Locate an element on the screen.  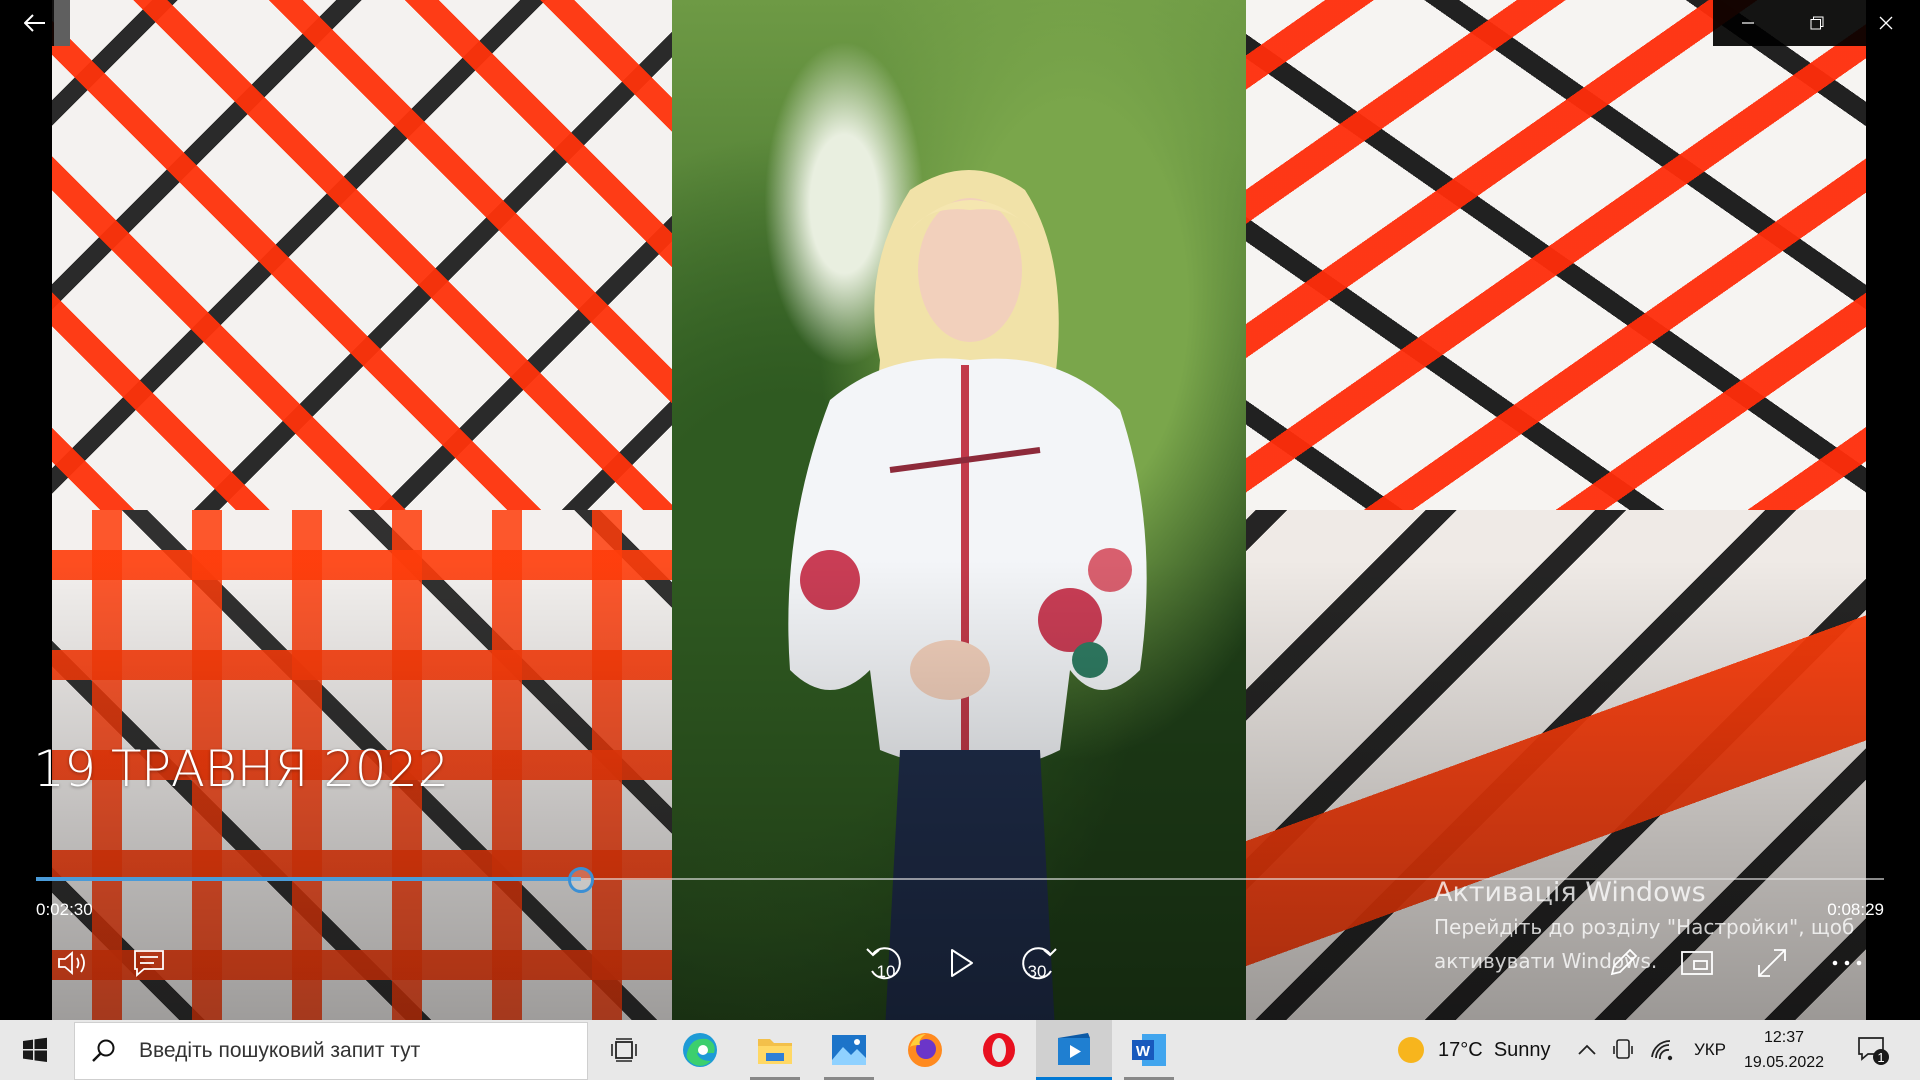
taskbar-movies-tv is located at coordinates (1074, 1050).